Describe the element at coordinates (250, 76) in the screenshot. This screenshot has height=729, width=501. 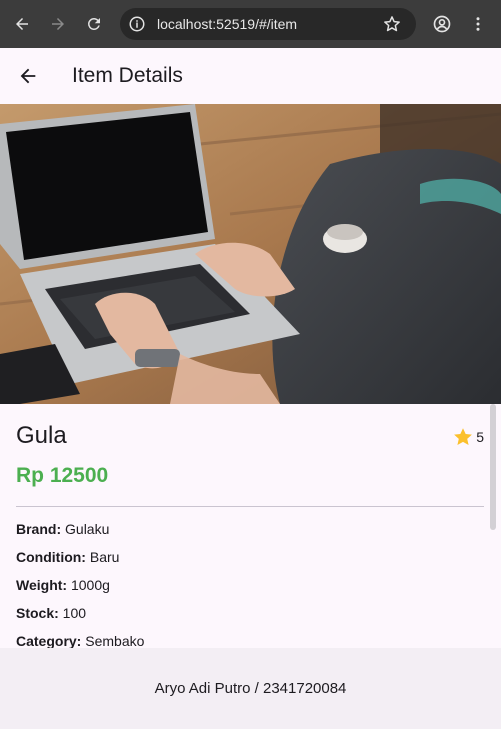
I see `app-bar: Item Details` at that location.